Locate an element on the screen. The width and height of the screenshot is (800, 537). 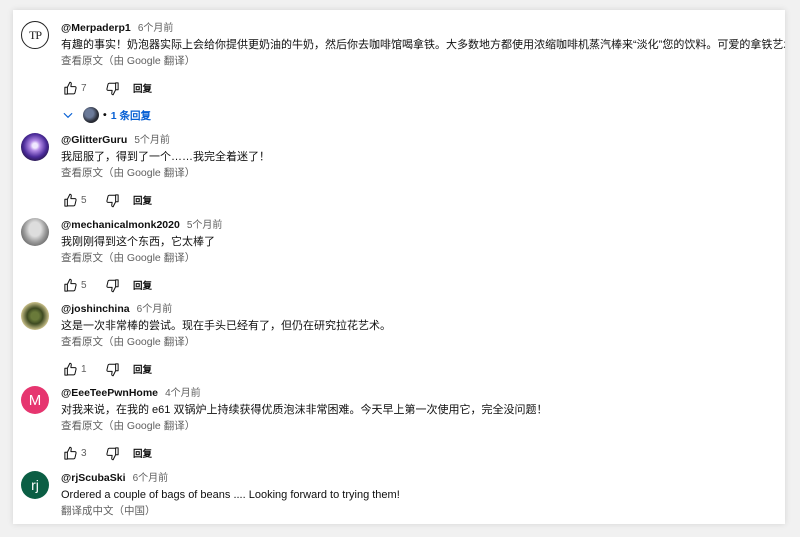
avatar-initial: rj is located at coordinates (35, 485).